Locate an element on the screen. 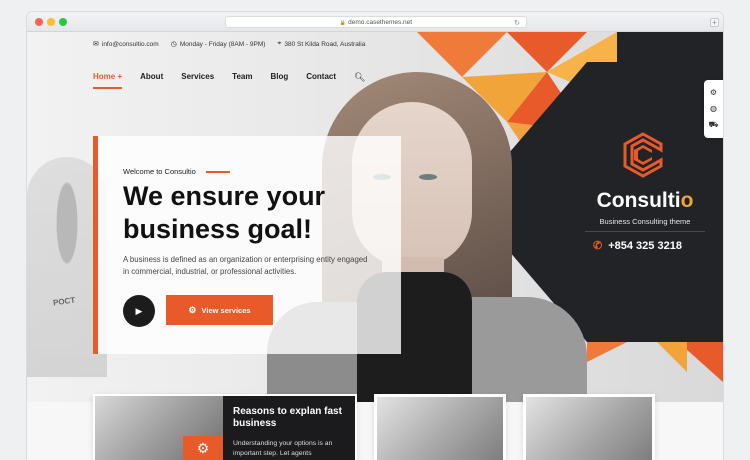  brand-divider is located at coordinates (645, 231).